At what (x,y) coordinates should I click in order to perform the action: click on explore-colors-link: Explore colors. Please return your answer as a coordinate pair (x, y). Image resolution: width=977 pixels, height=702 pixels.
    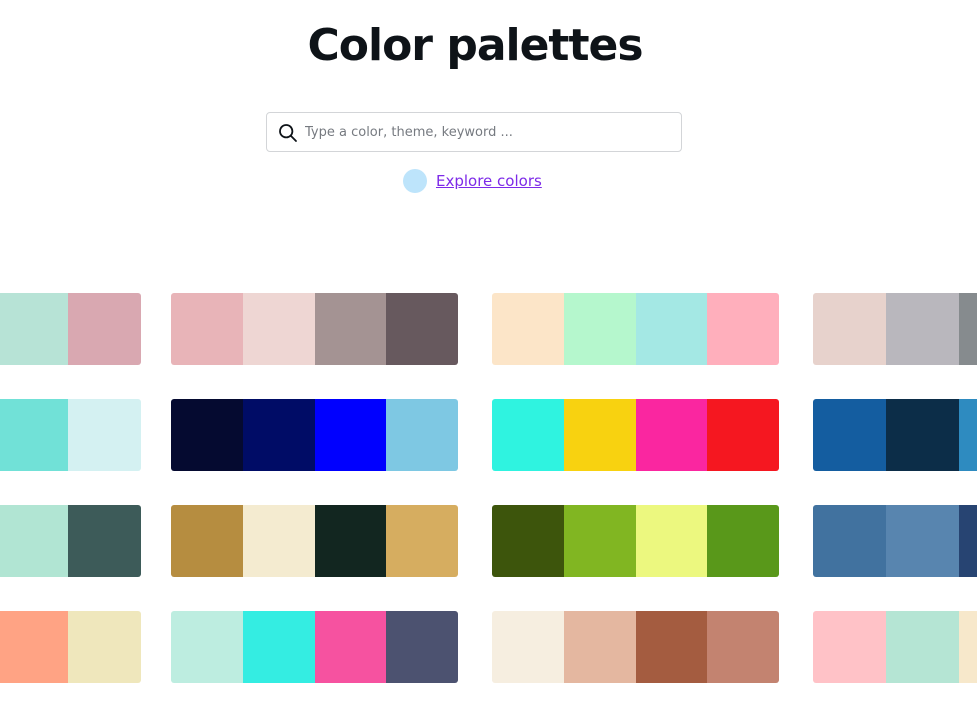
    Looking at the image, I should click on (489, 181).